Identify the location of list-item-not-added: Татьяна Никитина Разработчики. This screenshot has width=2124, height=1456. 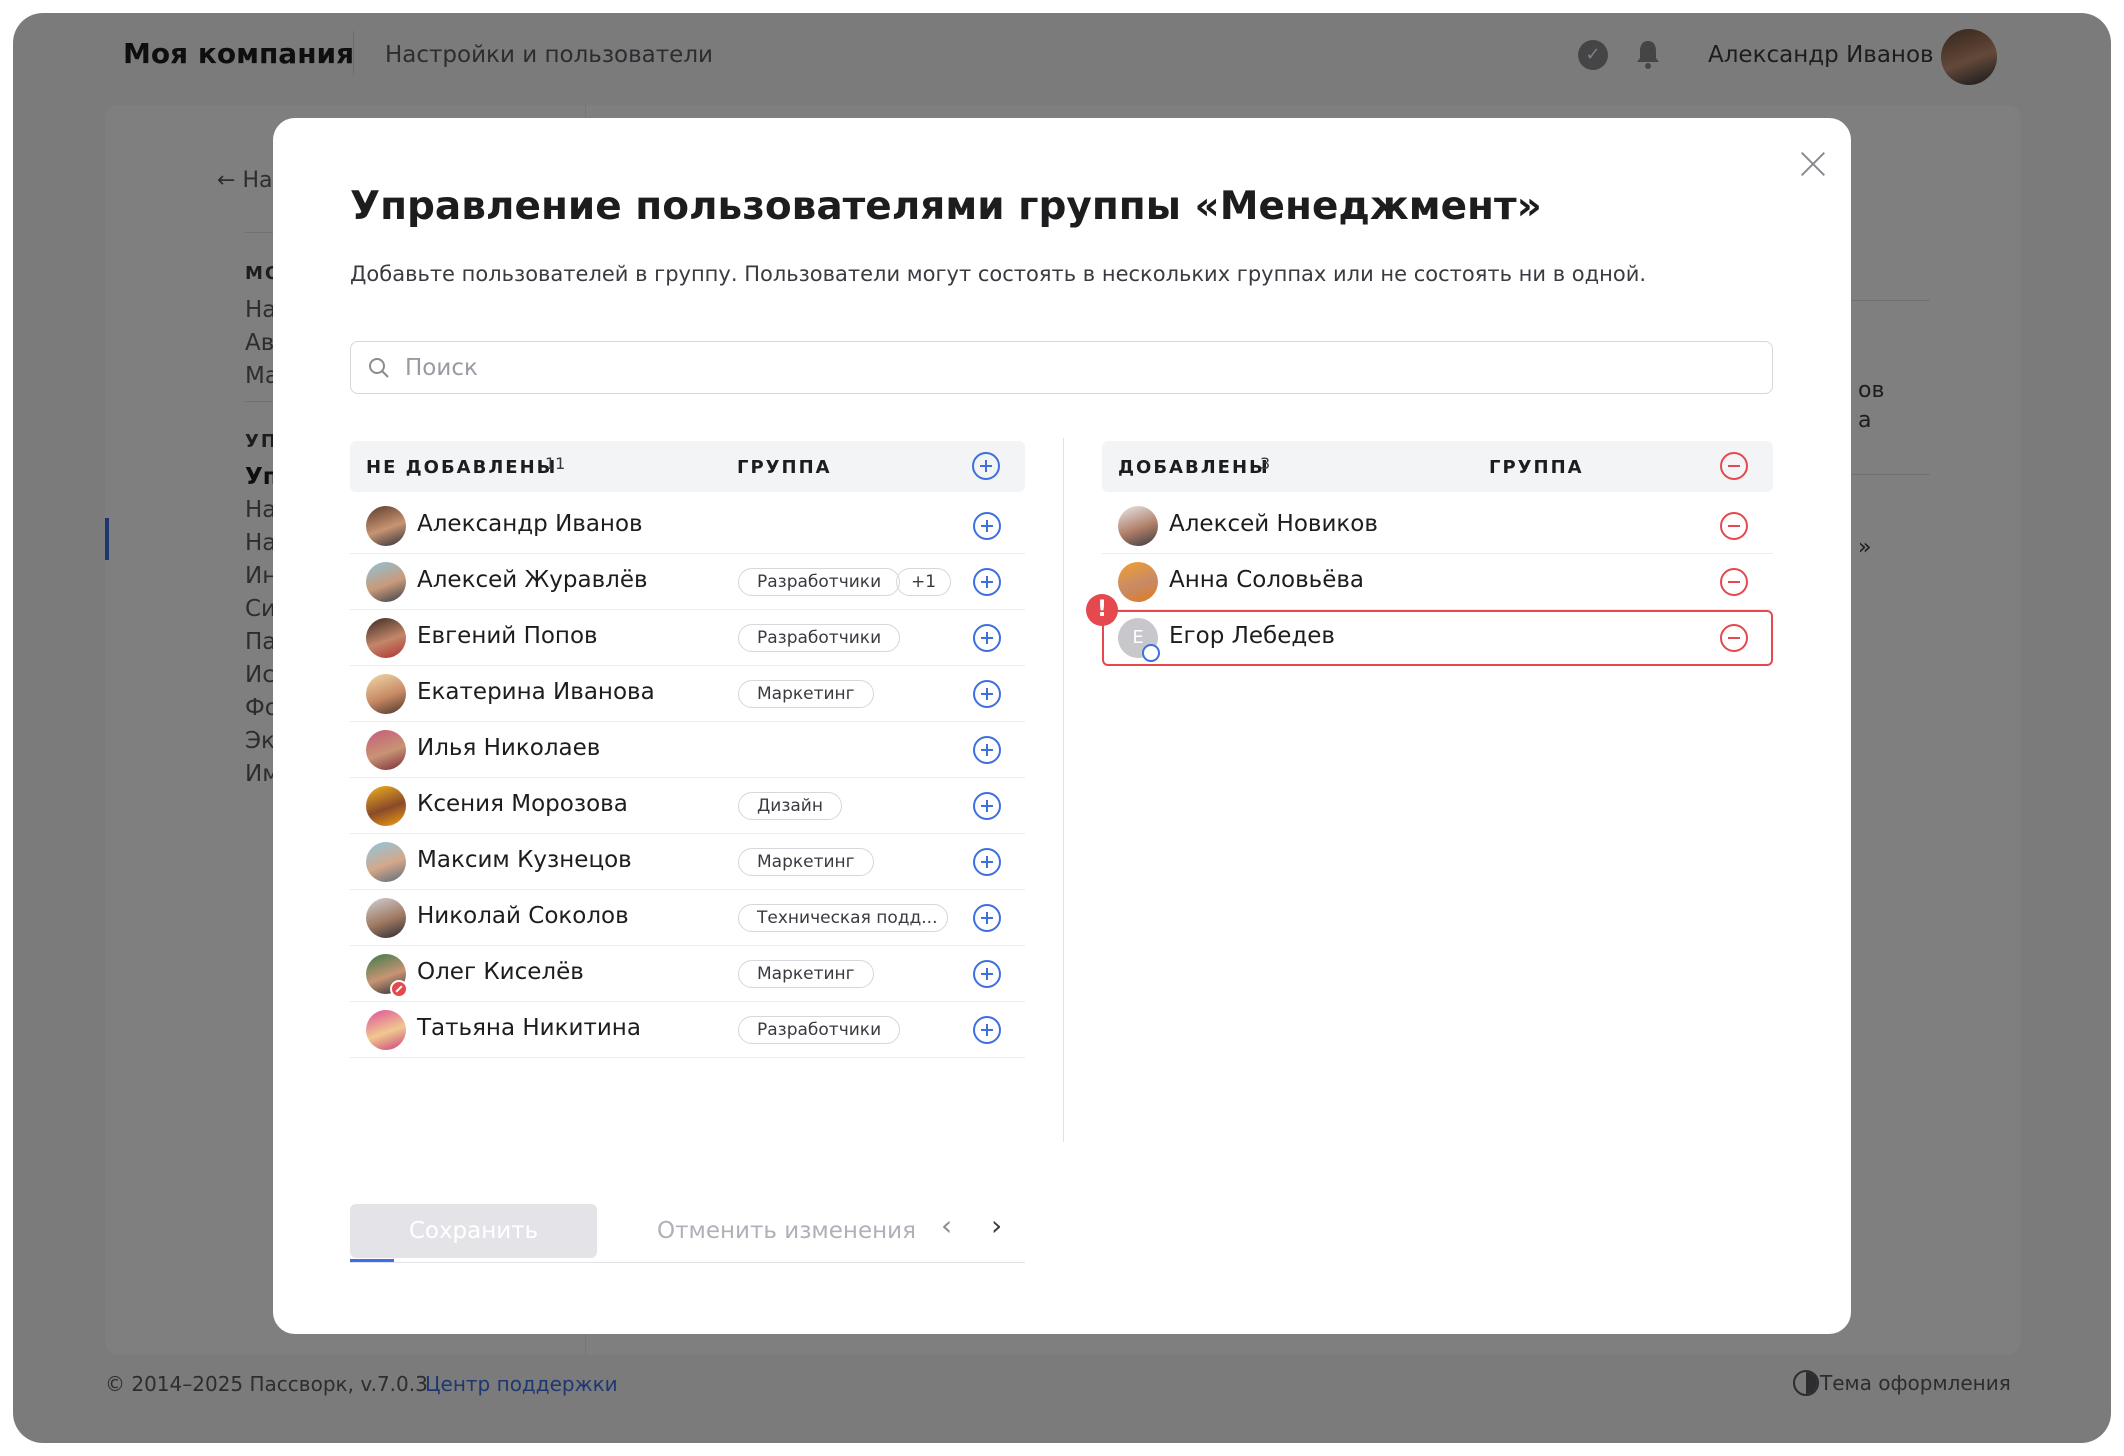
(687, 1030).